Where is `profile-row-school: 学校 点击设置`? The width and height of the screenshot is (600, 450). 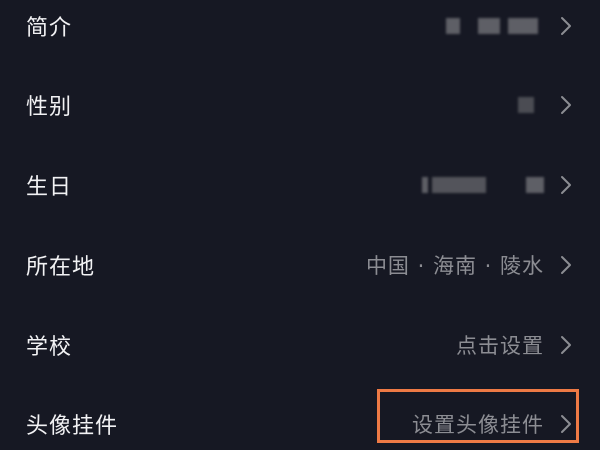
profile-row-school: 学校 点击设置 is located at coordinates (300, 345).